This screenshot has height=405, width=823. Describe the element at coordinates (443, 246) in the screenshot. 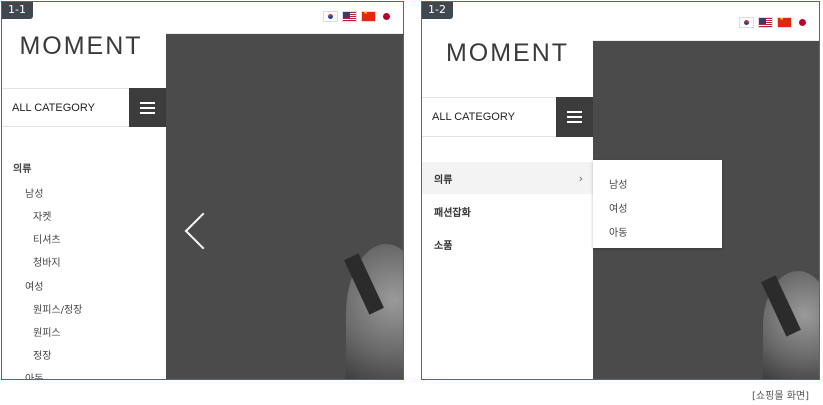

I see `menu-item-label: 소품` at that location.